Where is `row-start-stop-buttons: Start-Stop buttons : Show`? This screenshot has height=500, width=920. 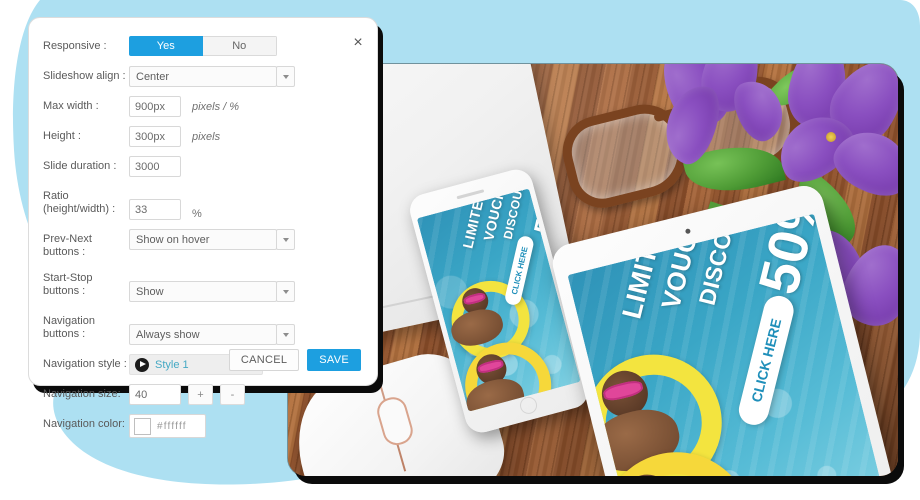 row-start-stop-buttons: Start-Stop buttons : Show is located at coordinates (201, 285).